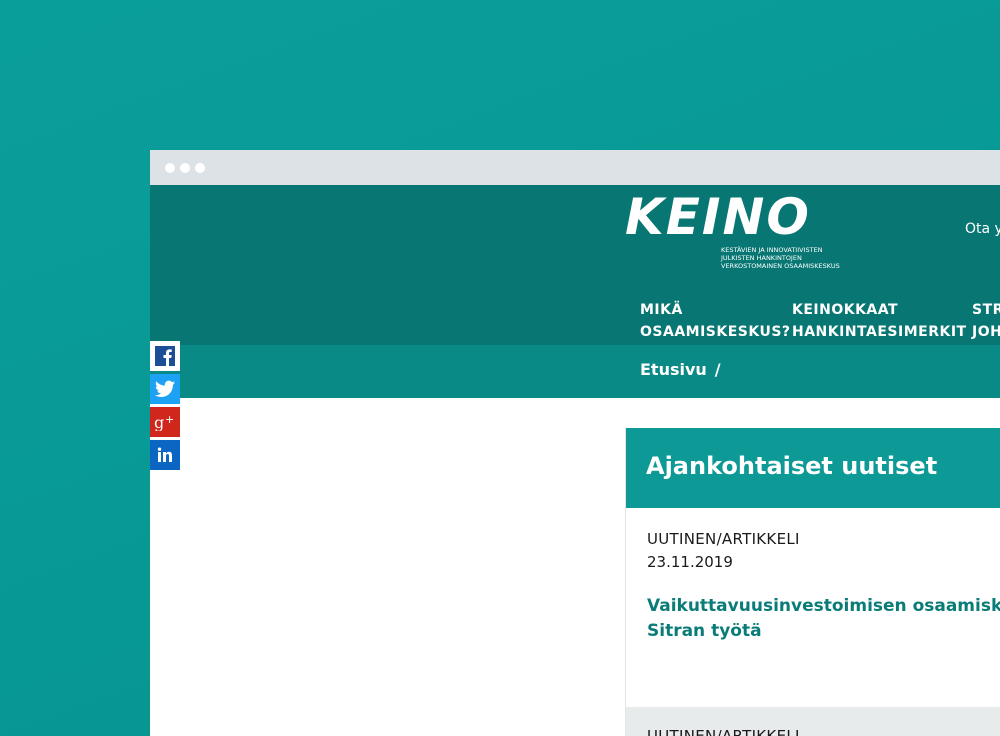 The image size is (1000, 736). Describe the element at coordinates (986, 321) in the screenshot. I see `nav-item-strategic: STR JOH` at that location.